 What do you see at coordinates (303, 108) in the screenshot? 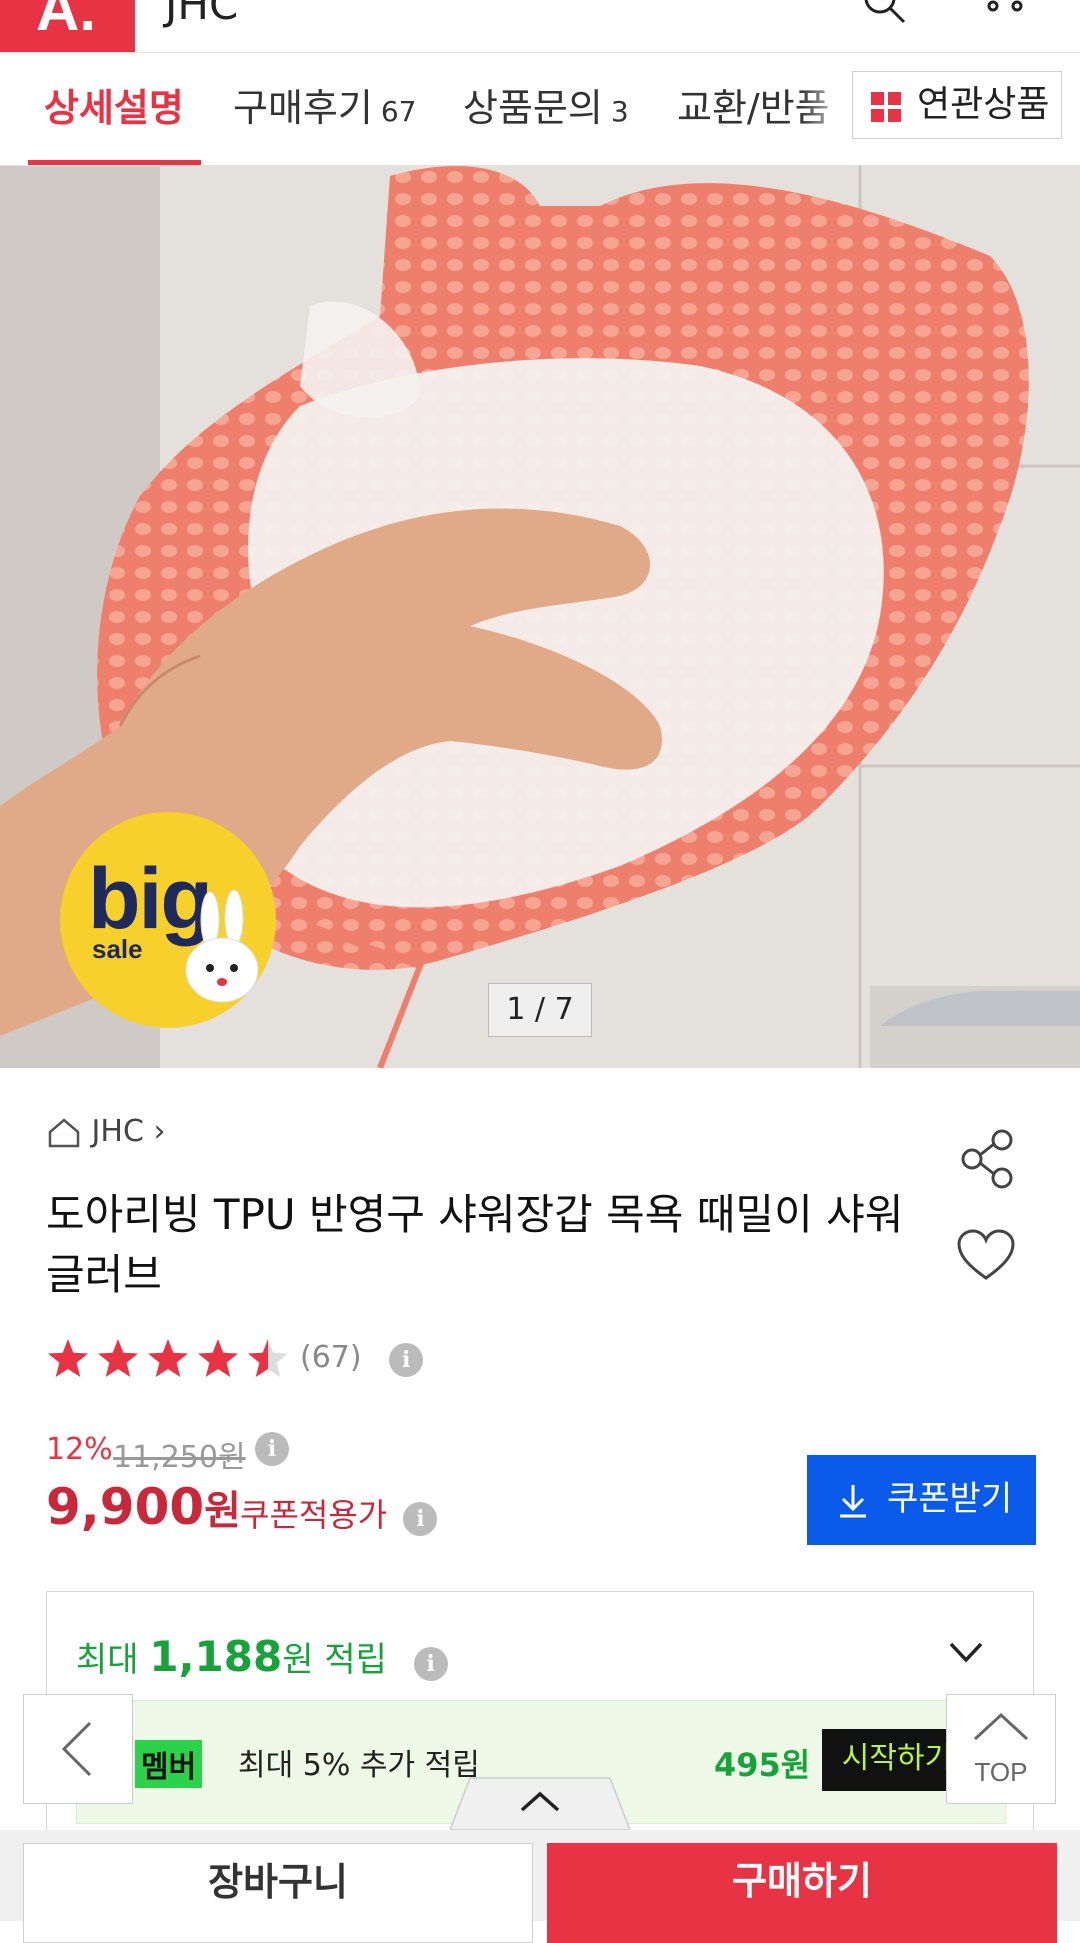
I see `tab-label: 구매후기` at bounding box center [303, 108].